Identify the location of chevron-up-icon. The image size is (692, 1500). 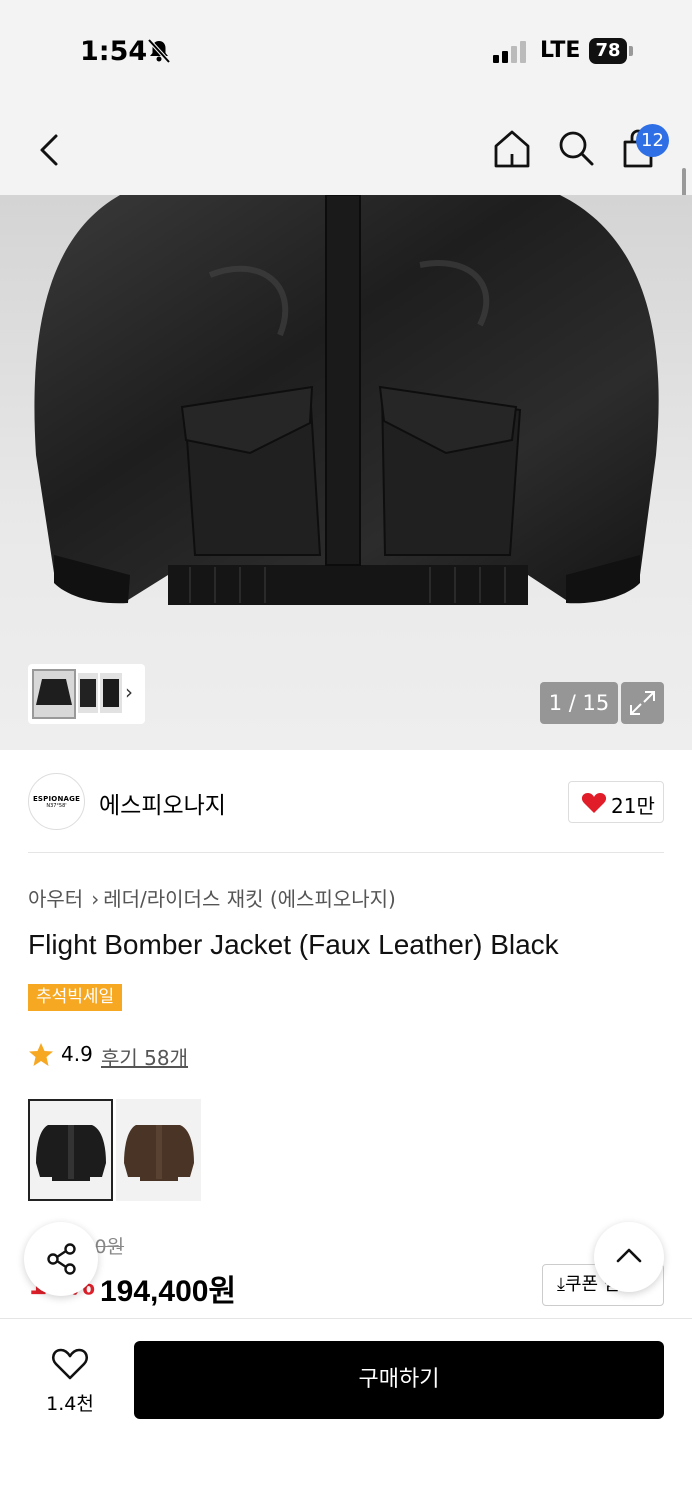
(629, 1255).